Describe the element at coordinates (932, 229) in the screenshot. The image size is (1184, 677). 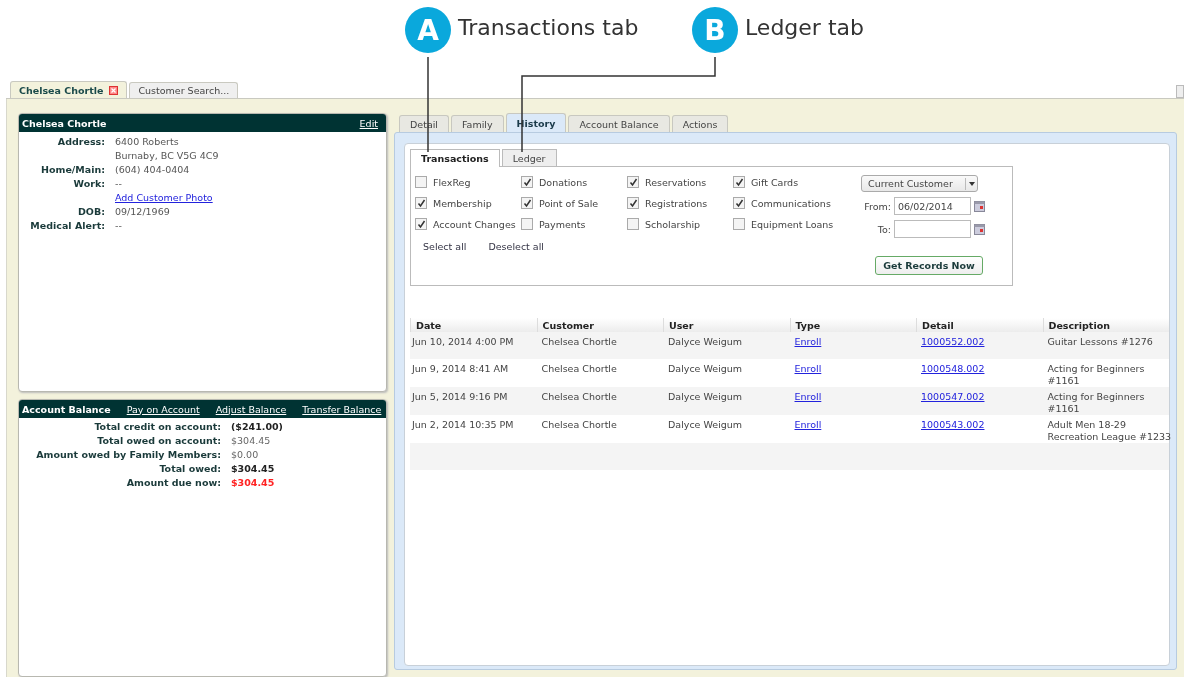
I see `to-date-field` at that location.